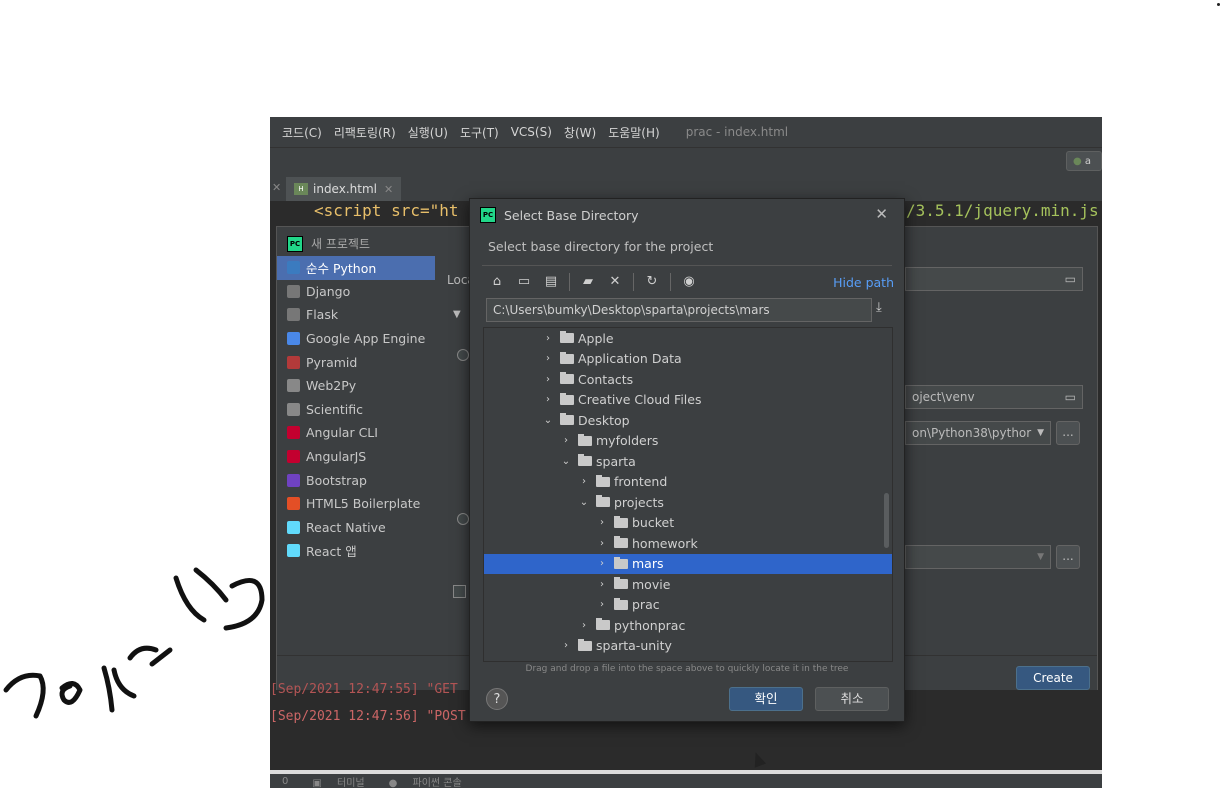 This screenshot has width=1226, height=789. Describe the element at coordinates (688, 563) in the screenshot. I see `tree-row: › mars` at that location.